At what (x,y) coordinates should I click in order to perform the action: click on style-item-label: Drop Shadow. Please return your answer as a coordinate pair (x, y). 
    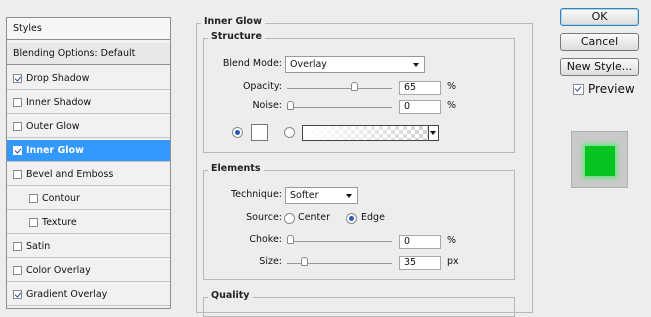
    Looking at the image, I should click on (58, 78).